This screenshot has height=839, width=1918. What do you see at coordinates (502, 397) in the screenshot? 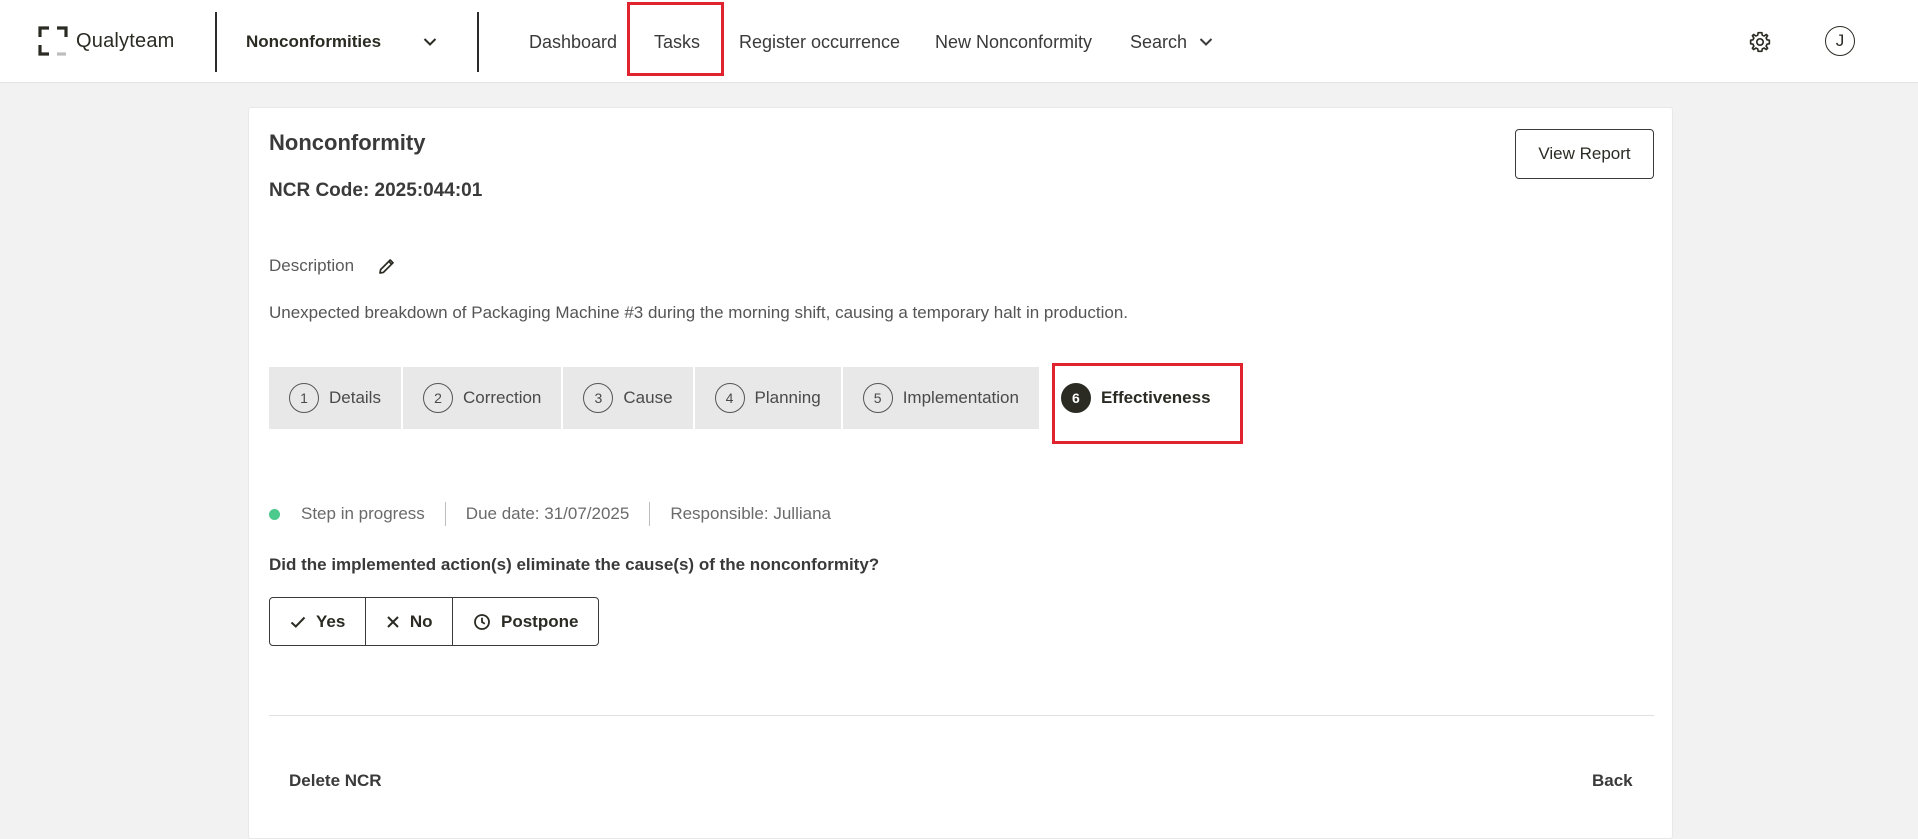
I see `step-label: Correction` at bounding box center [502, 397].